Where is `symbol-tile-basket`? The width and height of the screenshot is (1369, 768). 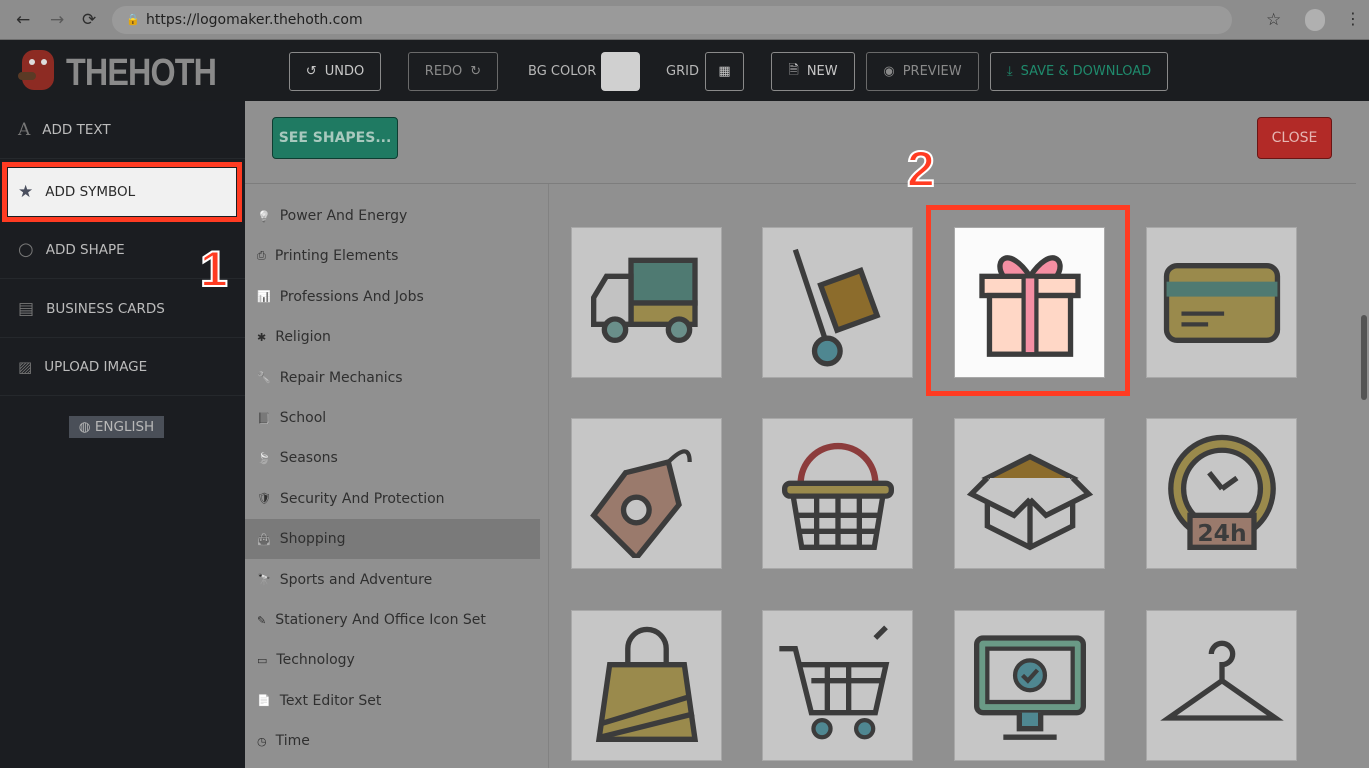
symbol-tile-basket is located at coordinates (837, 493).